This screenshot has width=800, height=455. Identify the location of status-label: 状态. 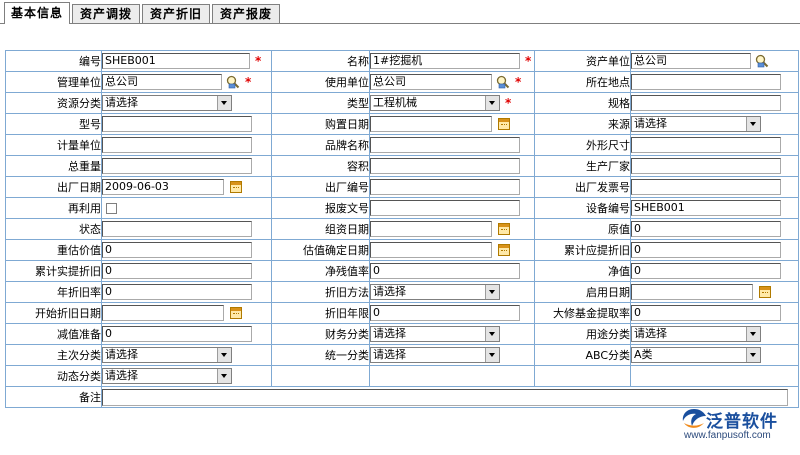
(53, 229).